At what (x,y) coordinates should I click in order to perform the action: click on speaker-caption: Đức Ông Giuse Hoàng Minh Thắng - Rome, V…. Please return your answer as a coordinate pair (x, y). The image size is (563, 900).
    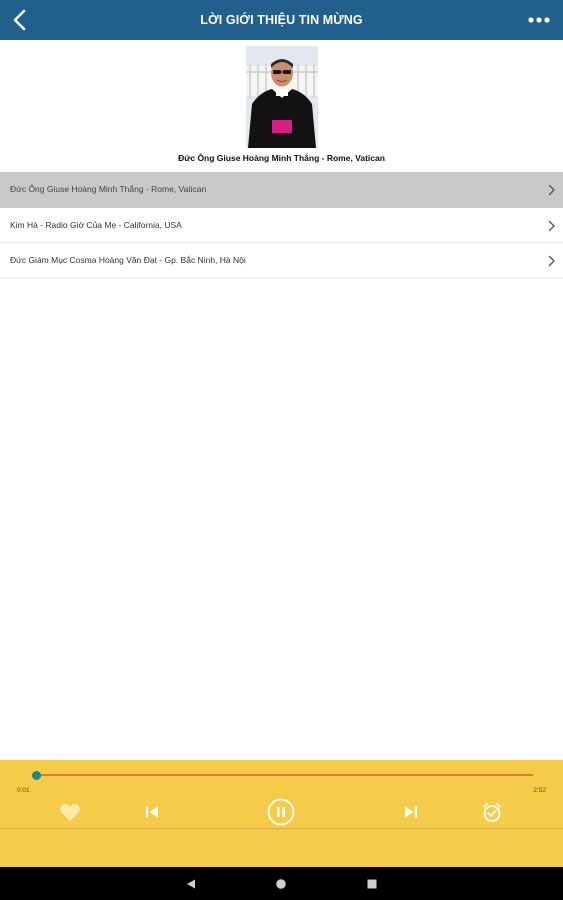
    Looking at the image, I should click on (281, 158).